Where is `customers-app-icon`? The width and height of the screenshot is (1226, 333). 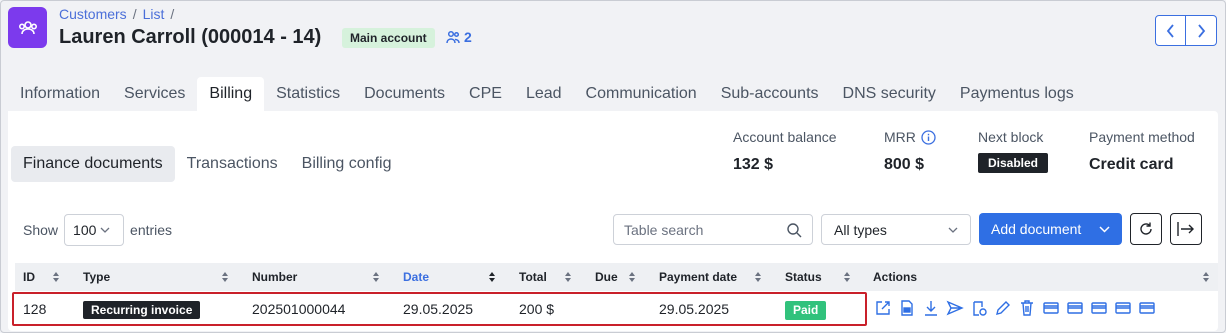 customers-app-icon is located at coordinates (27, 27).